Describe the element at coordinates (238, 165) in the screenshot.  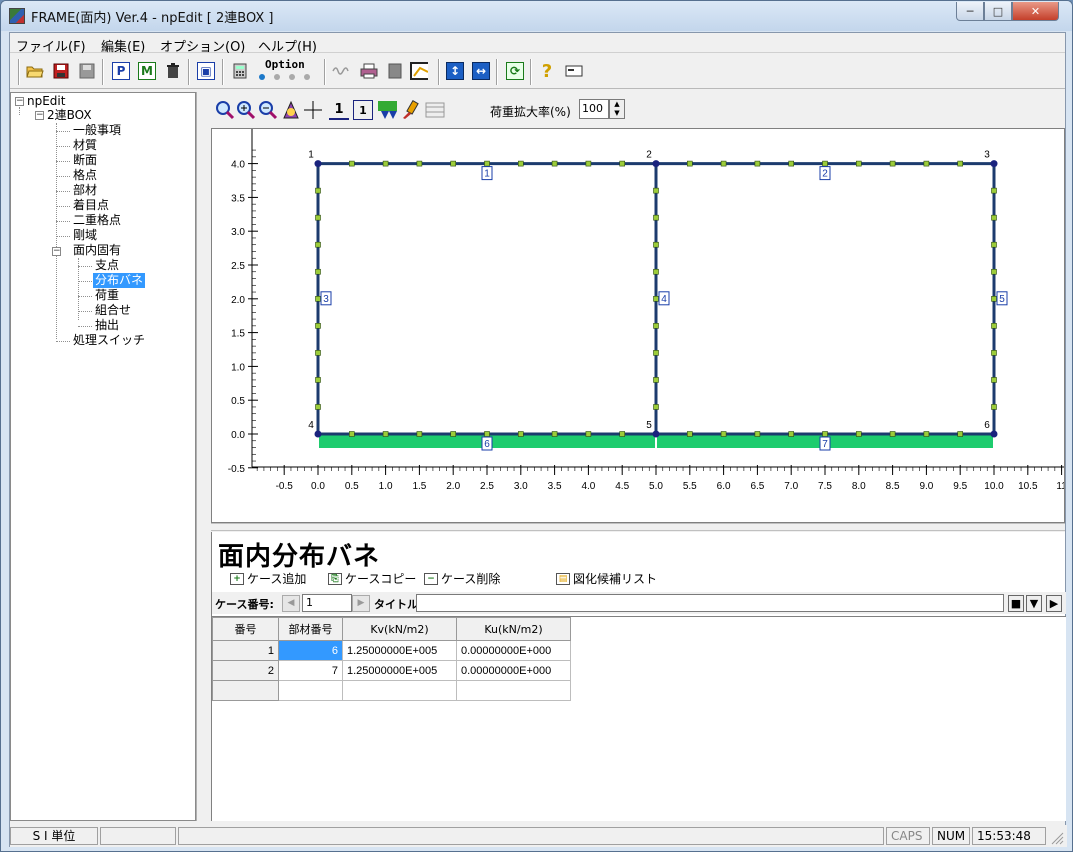
I see `y-tick-label: 4.0` at that location.